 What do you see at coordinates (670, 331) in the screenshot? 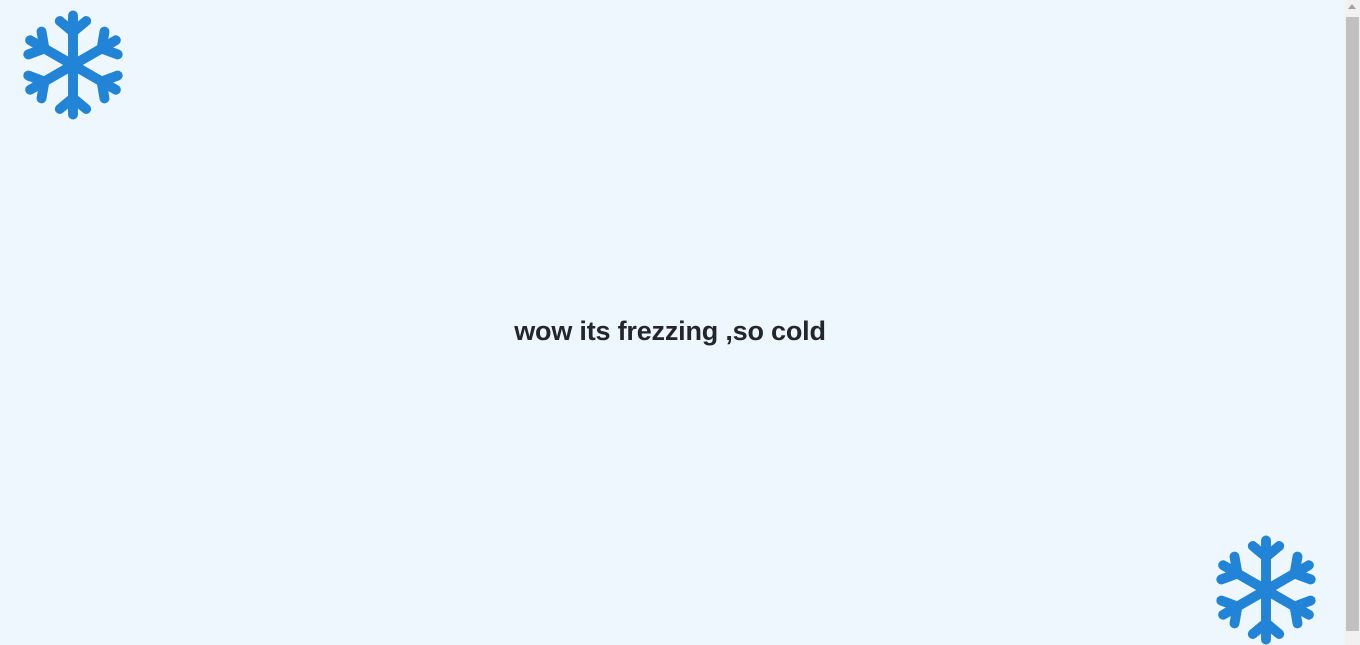
I see `page-headline: wow its frezzing ,so cold` at bounding box center [670, 331].